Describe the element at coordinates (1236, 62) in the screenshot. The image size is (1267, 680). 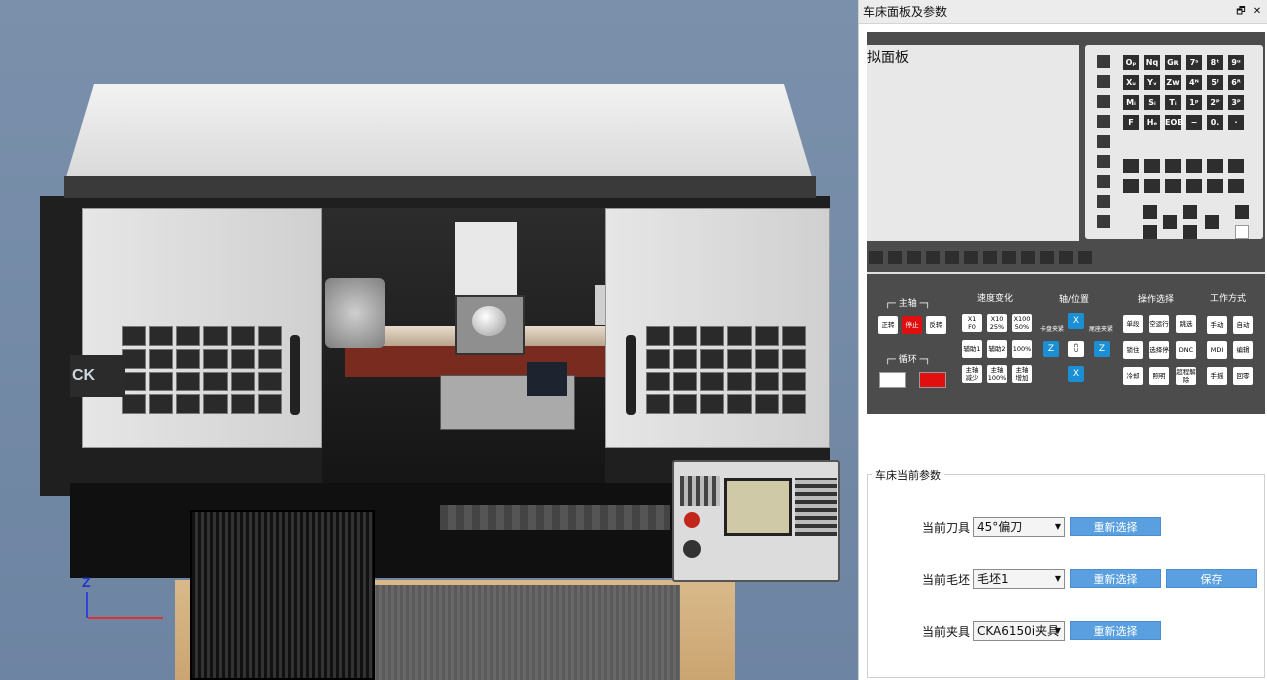
I see `keypad-key: 9ᵘ` at that location.